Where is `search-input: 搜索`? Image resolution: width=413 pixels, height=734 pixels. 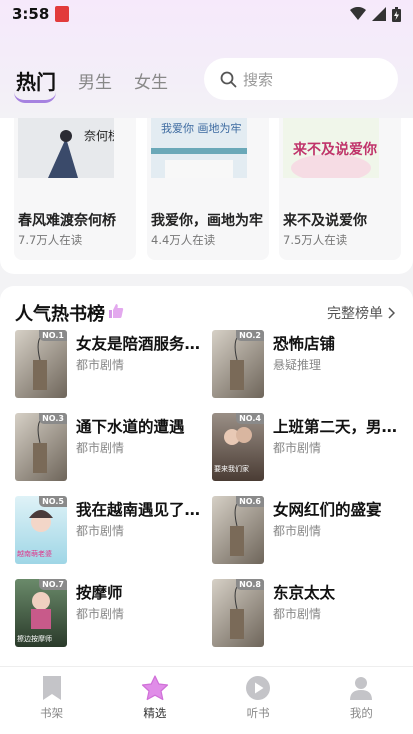 search-input: 搜索 is located at coordinates (301, 79).